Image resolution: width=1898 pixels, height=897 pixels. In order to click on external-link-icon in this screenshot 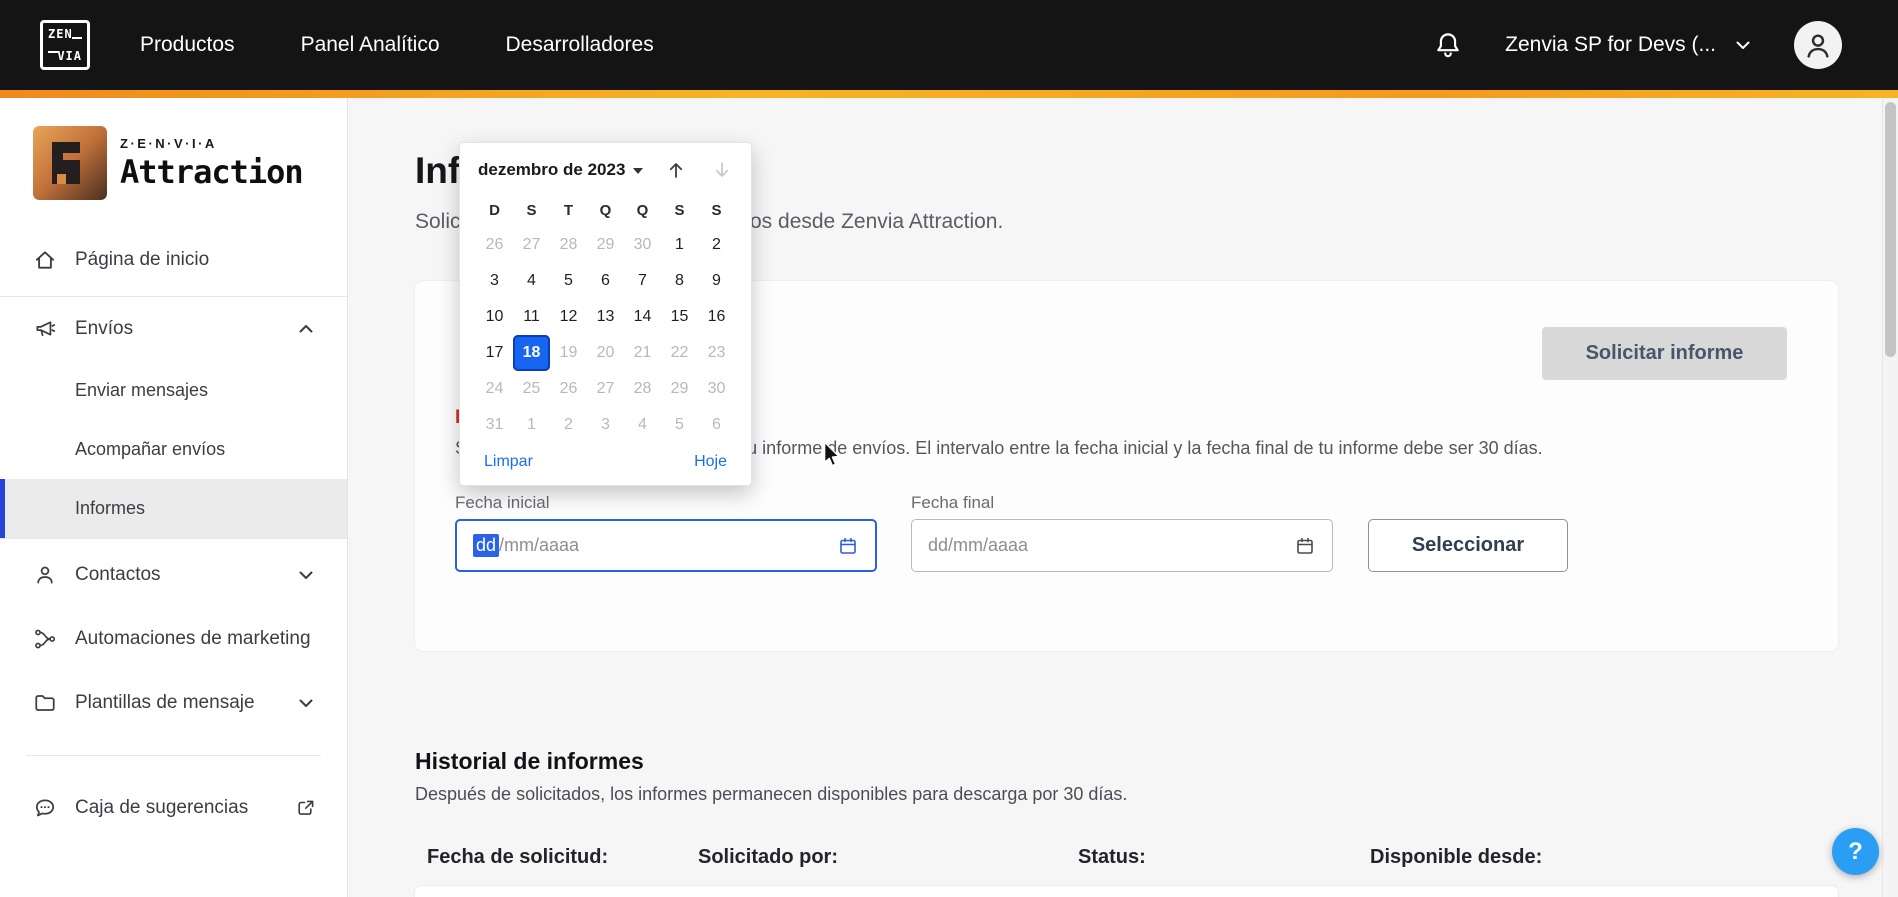, I will do `click(306, 808)`.